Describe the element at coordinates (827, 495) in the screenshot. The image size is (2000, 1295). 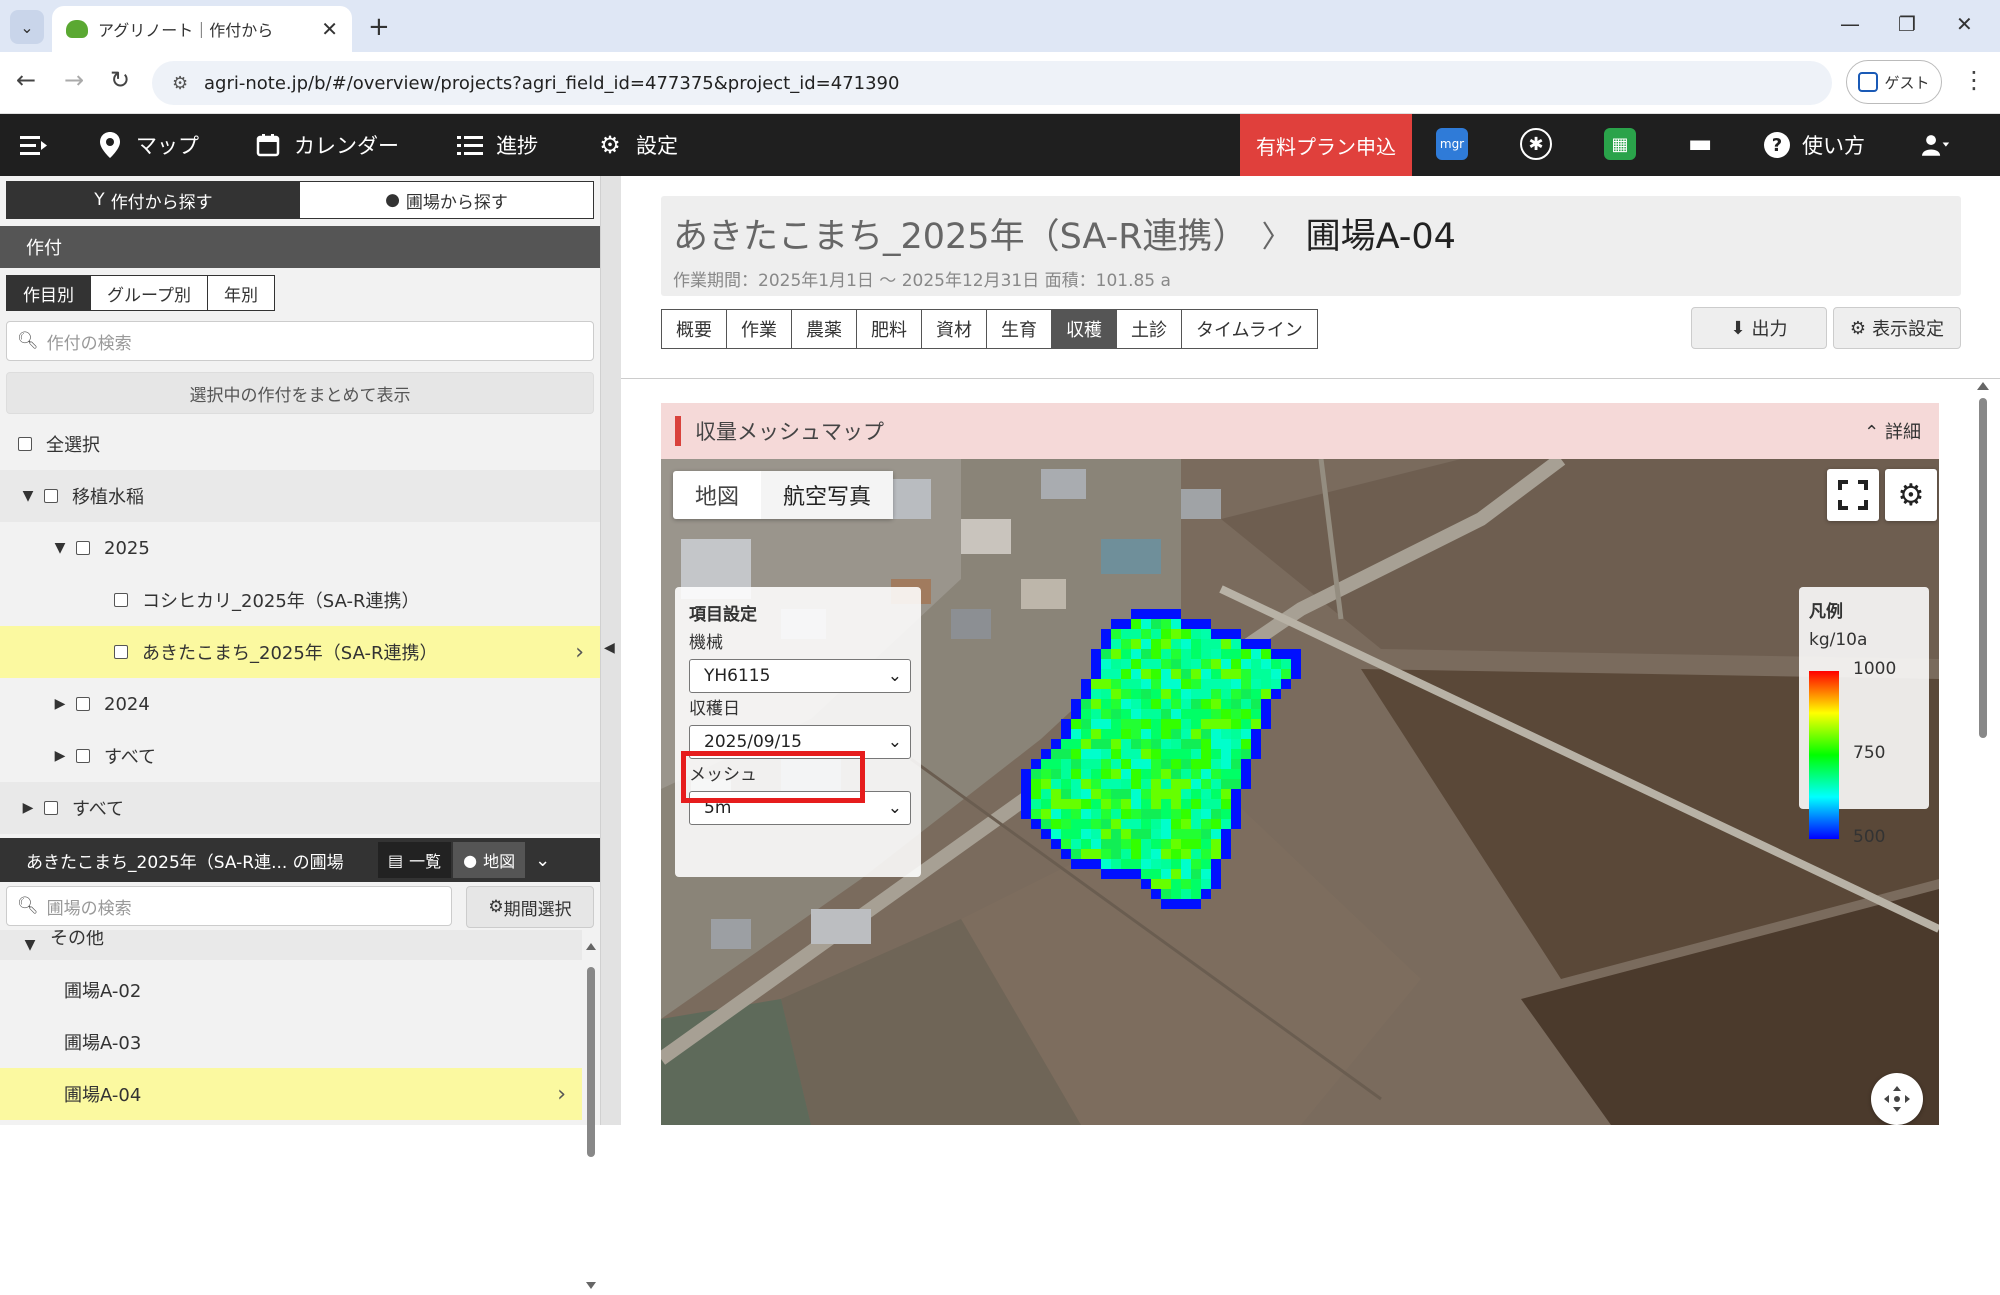
I see `map-type-aerial: 航空写真` at that location.